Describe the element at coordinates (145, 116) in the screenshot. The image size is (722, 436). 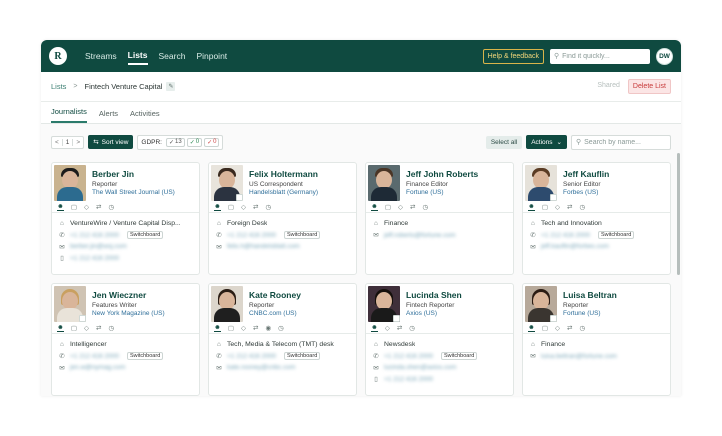
I see `tab-activities: Activities` at that location.